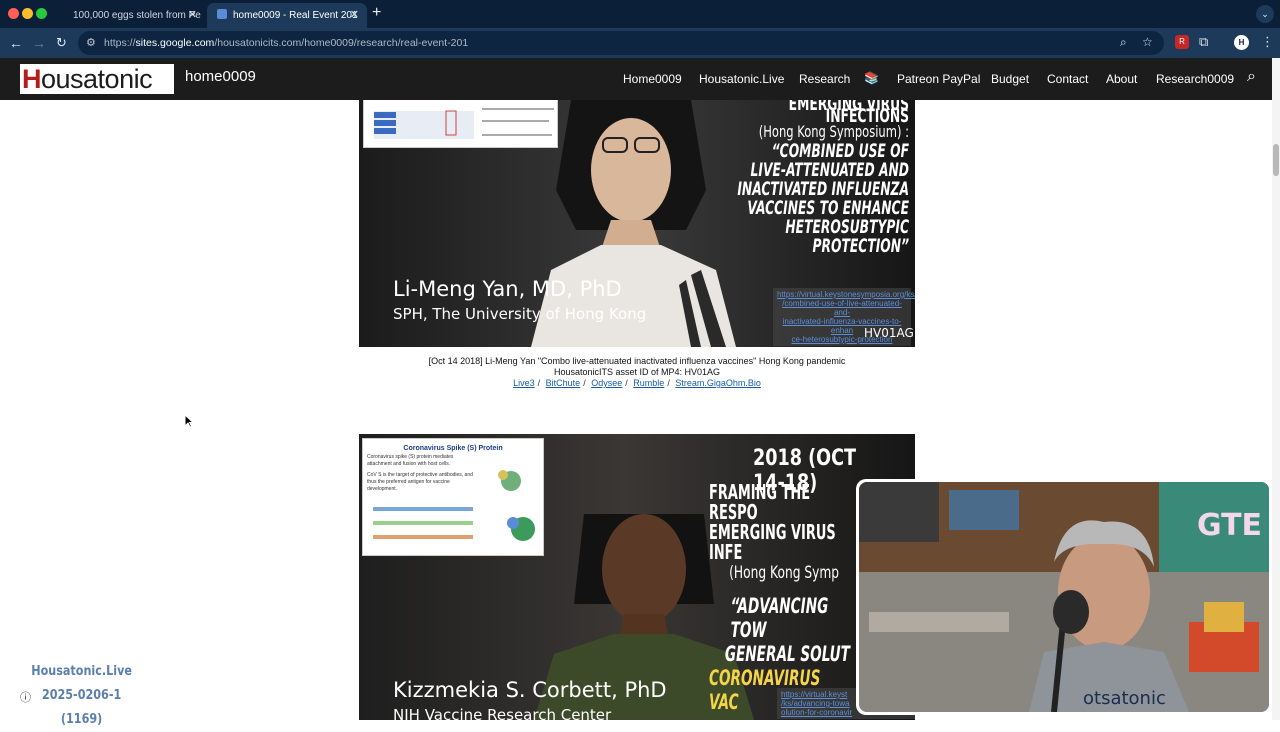  Describe the element at coordinates (1182, 42) in the screenshot. I see `extension-icon: R` at that location.